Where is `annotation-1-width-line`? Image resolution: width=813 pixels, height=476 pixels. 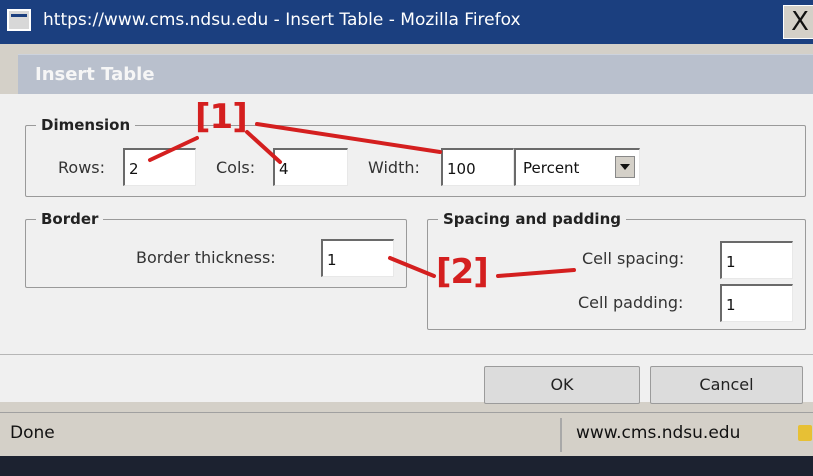 annotation-1-width-line is located at coordinates (348, 138).